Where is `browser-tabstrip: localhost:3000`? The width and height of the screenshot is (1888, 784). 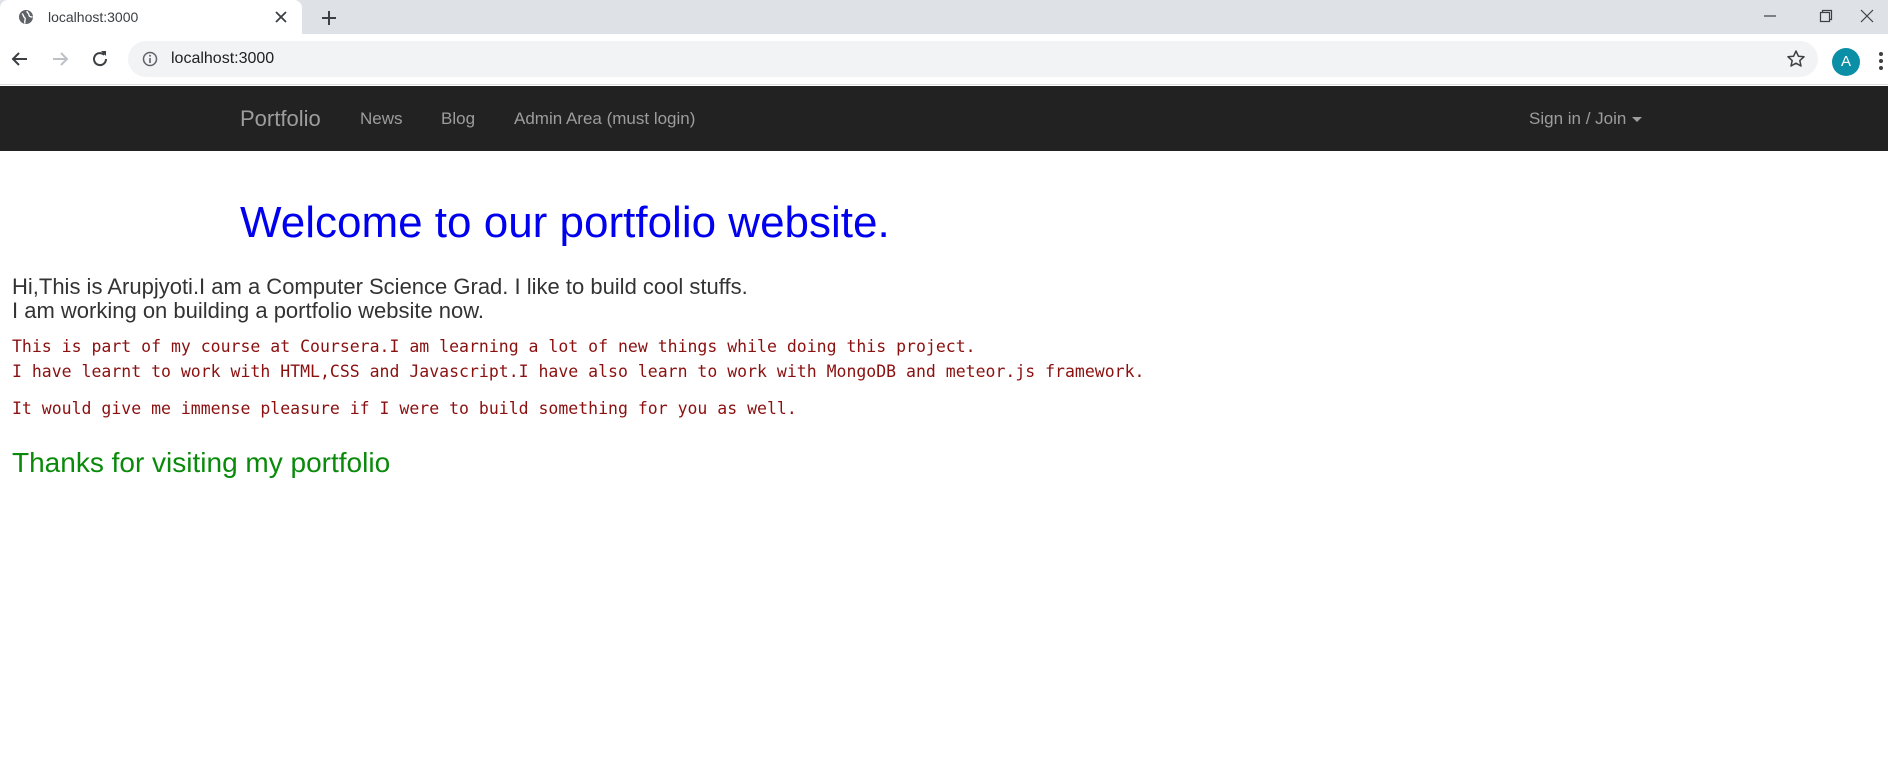
browser-tabstrip: localhost:3000 is located at coordinates (944, 17).